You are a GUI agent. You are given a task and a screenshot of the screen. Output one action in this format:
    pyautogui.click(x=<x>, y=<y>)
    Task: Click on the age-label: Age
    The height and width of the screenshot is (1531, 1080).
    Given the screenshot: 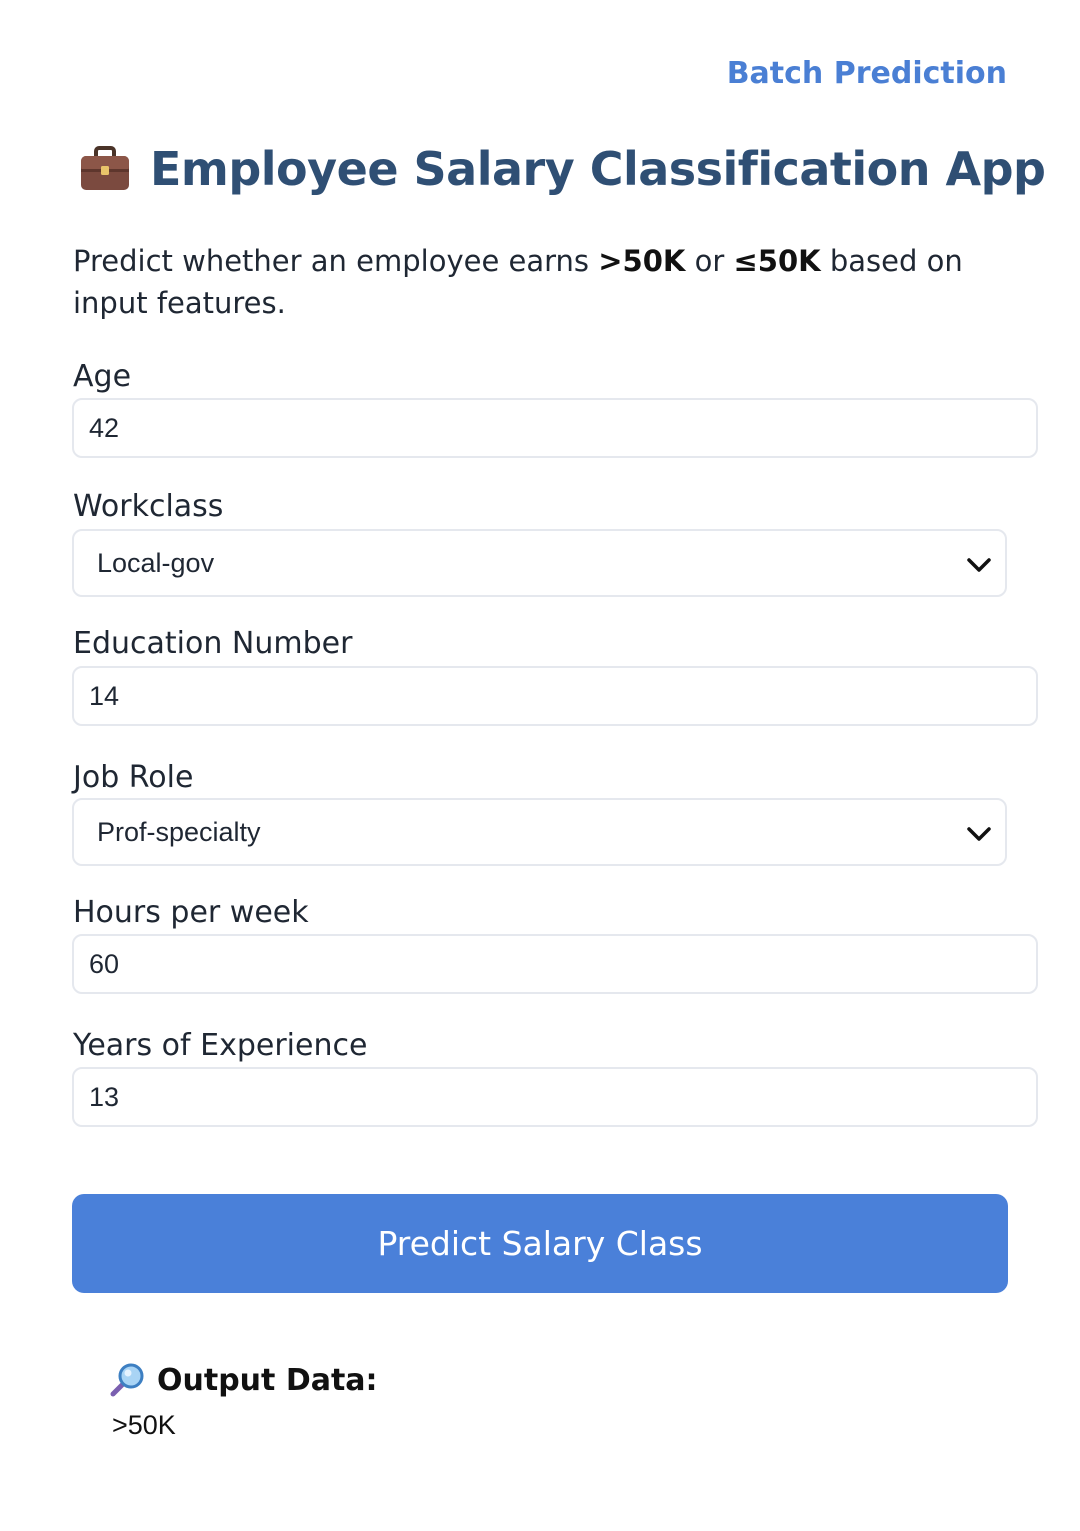 What is the action you would take?
    pyautogui.click(x=102, y=376)
    